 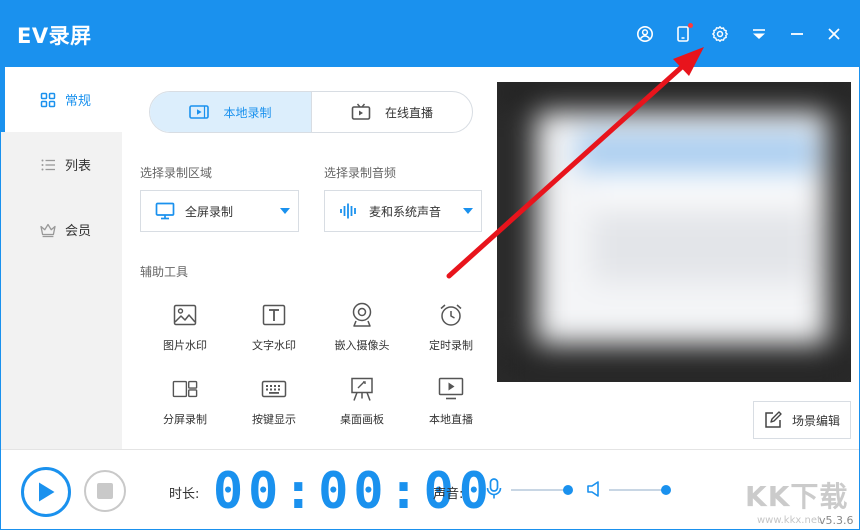 What do you see at coordinates (185, 315) in the screenshot?
I see `image-icon` at bounding box center [185, 315].